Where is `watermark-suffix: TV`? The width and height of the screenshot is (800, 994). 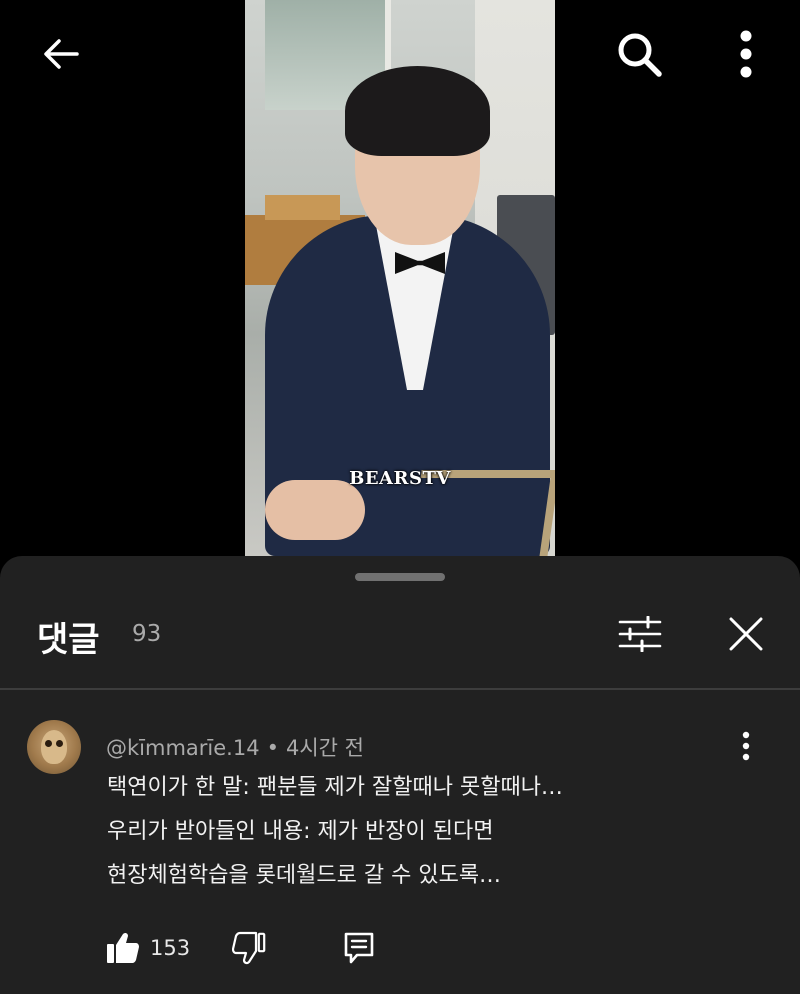 watermark-suffix: TV is located at coordinates (436, 478).